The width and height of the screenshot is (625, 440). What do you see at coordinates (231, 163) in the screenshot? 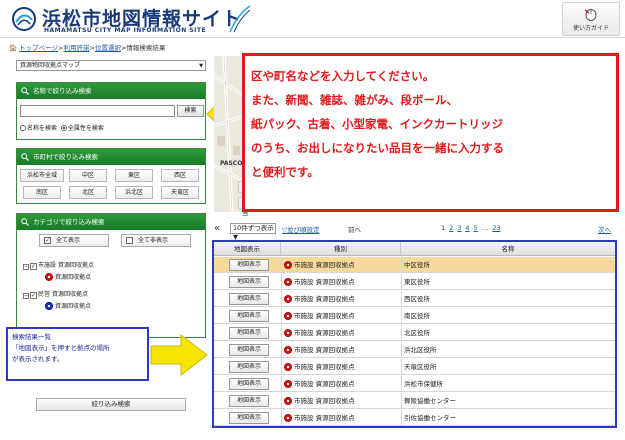
I see `pasco-logo: PASCO` at bounding box center [231, 163].